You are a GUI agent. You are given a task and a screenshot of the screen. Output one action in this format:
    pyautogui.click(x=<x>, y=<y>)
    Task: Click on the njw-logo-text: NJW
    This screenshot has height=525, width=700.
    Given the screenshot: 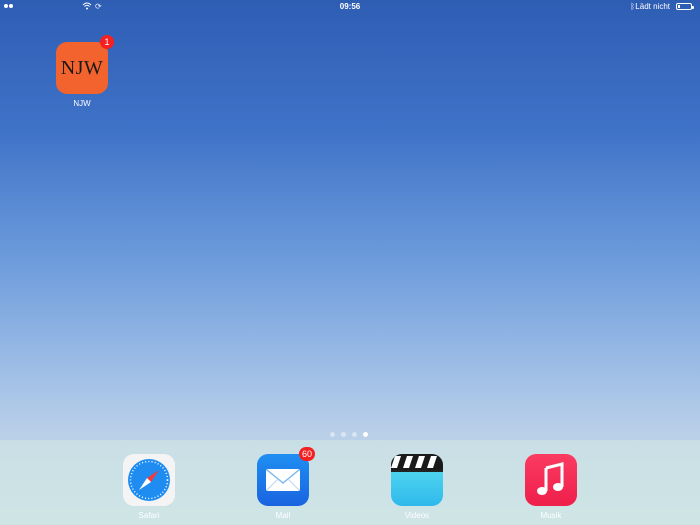 What is the action you would take?
    pyautogui.click(x=82, y=68)
    